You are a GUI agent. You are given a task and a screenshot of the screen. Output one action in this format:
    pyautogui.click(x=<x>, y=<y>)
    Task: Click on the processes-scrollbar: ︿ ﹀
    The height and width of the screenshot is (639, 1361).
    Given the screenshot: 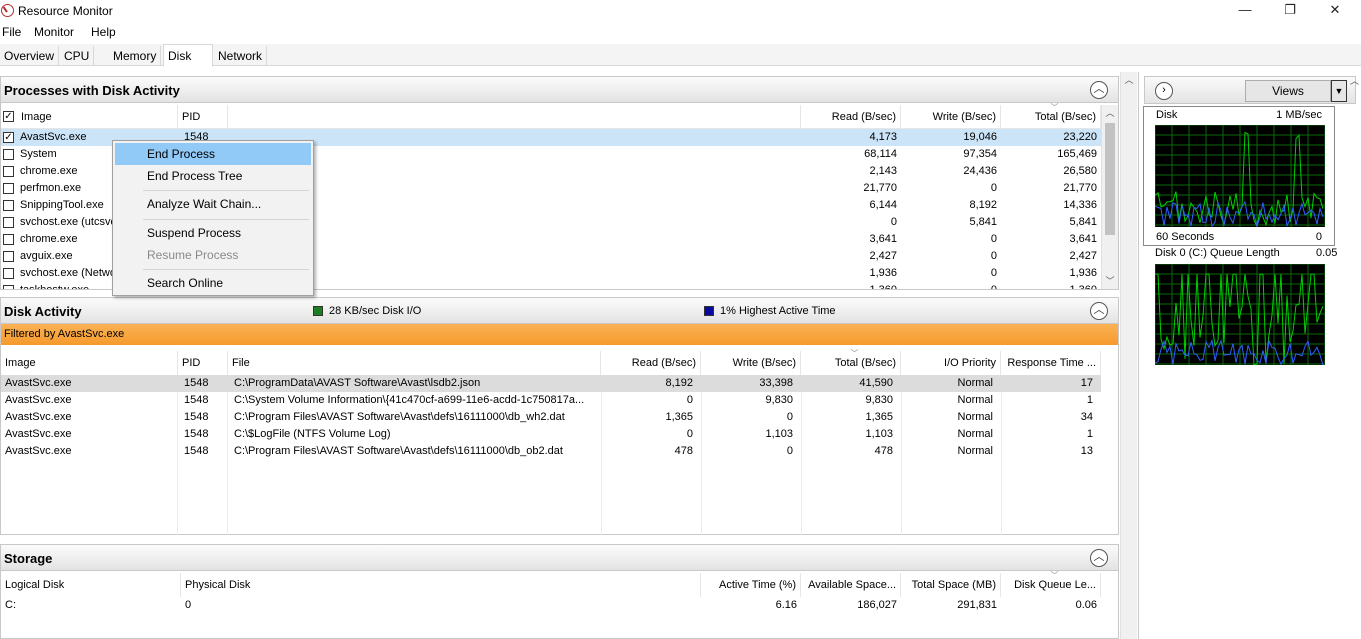 What is the action you would take?
    pyautogui.click(x=1109, y=197)
    